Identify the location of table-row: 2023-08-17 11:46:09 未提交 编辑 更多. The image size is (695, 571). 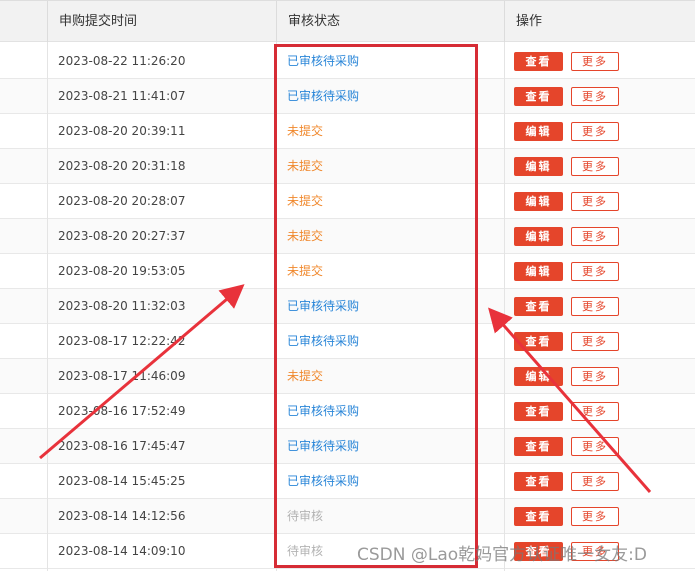
(347, 376).